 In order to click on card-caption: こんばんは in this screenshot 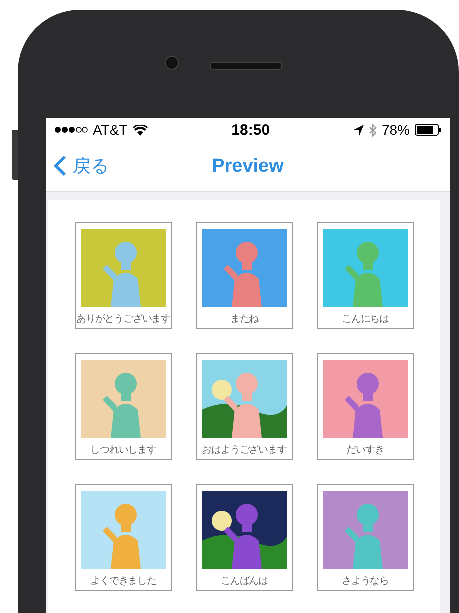, I will do `click(244, 581)`.